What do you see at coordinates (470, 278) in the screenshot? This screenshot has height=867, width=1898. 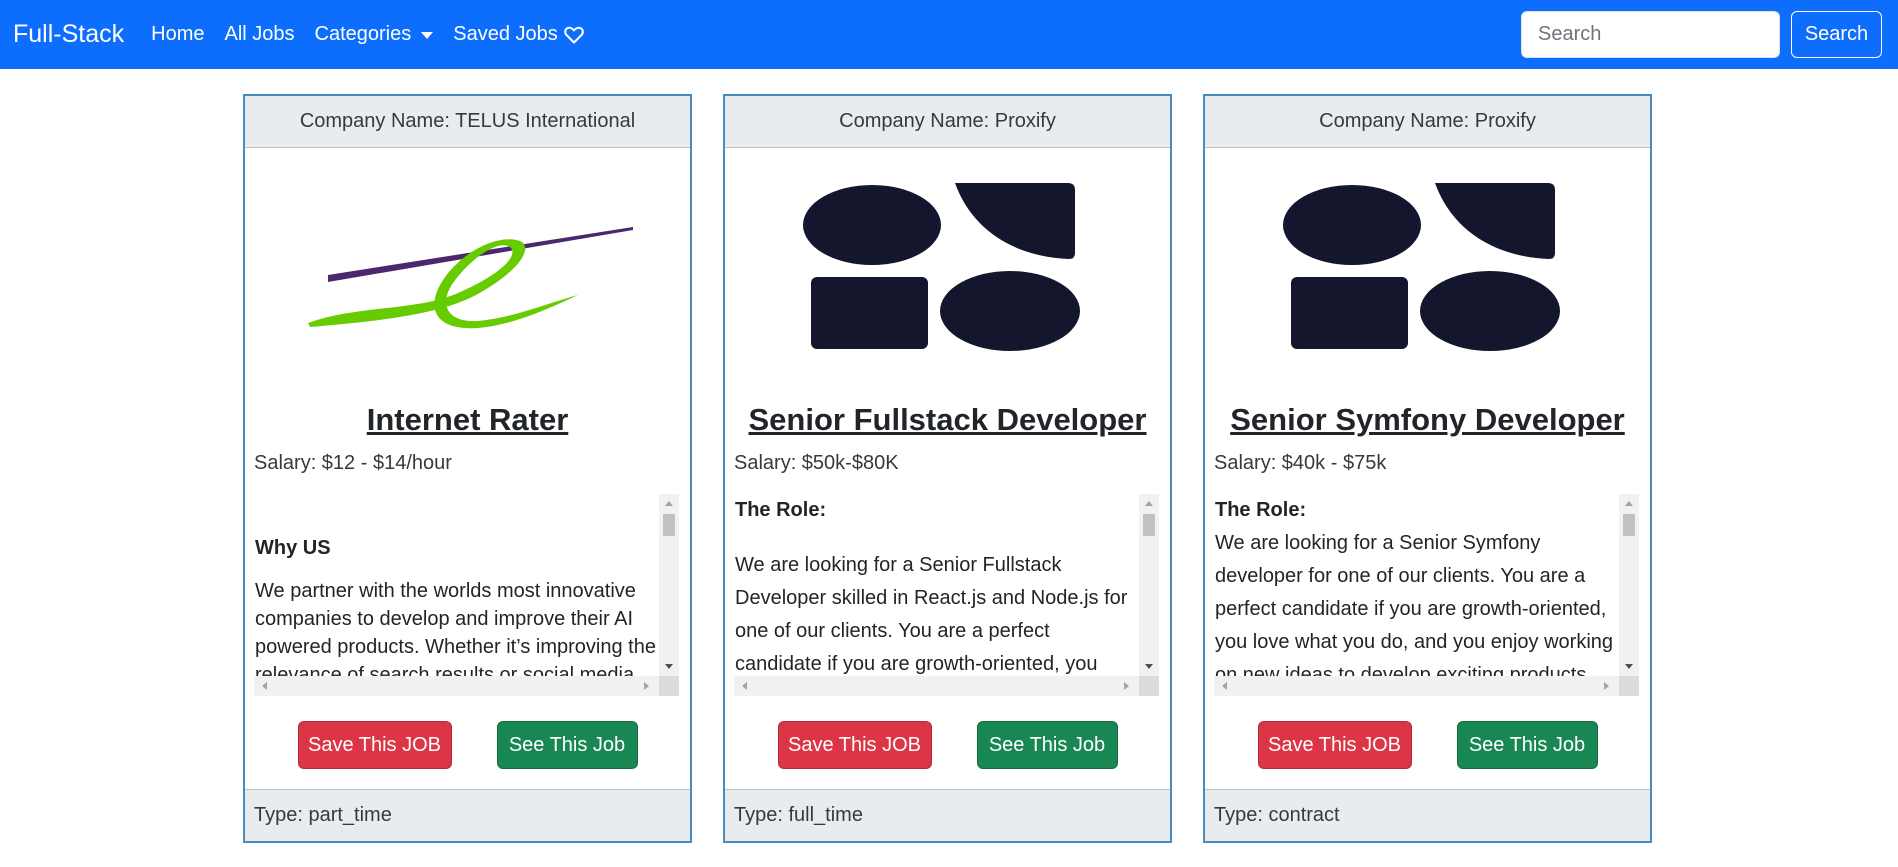 I see `telus-international-logo-icon` at bounding box center [470, 278].